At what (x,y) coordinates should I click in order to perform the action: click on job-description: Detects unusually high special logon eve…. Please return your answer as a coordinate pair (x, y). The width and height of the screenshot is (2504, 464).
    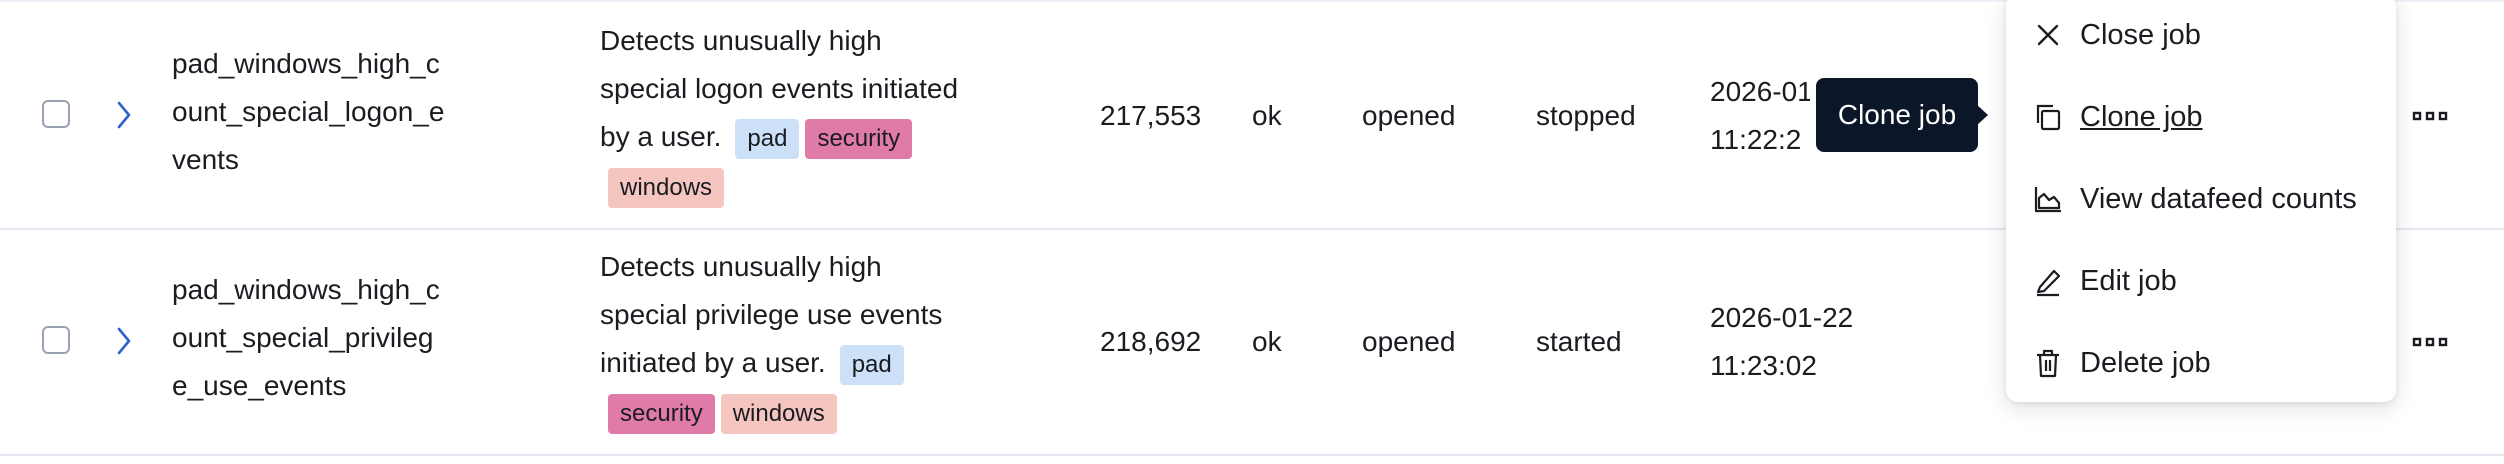
    Looking at the image, I should click on (830, 114).